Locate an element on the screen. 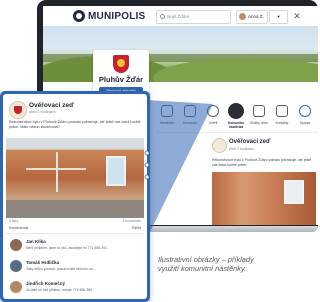 The width and height of the screenshot is (320, 302). person-icon is located at coordinates (236, 111).